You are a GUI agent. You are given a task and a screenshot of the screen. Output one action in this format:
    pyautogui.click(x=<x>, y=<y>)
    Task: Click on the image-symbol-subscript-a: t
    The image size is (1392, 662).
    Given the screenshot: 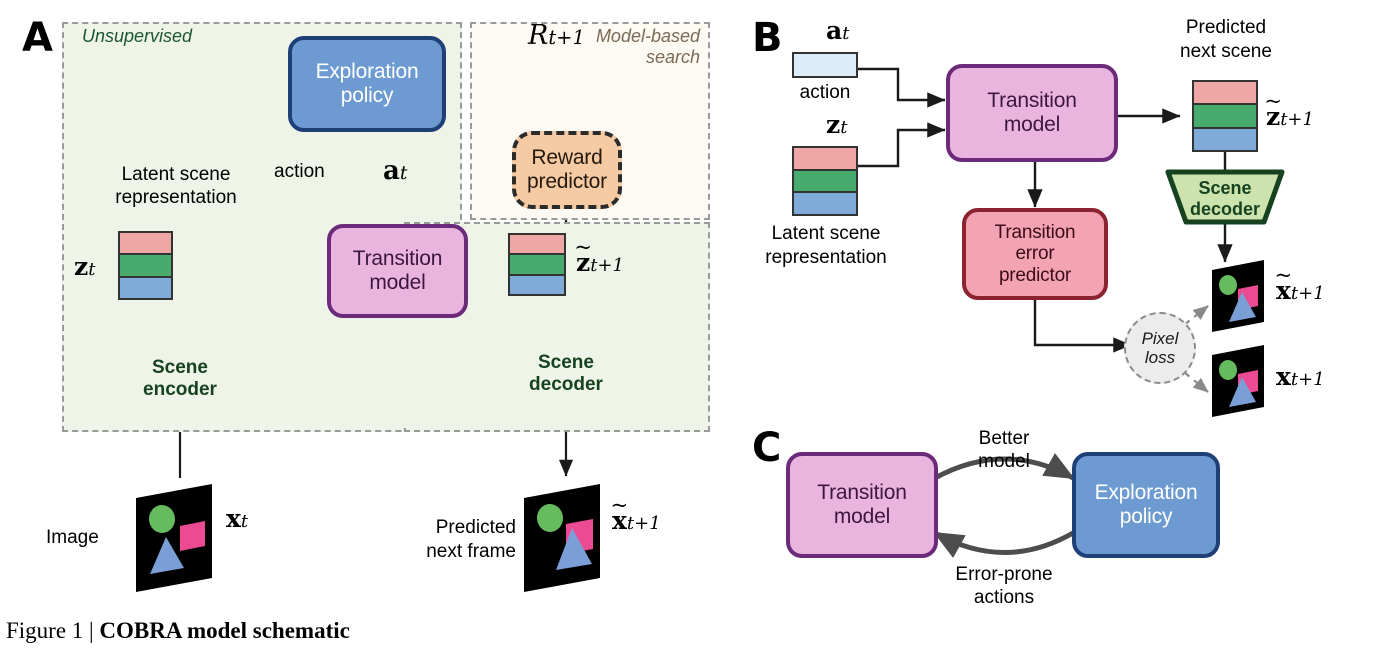 What is the action you would take?
    pyautogui.click(x=244, y=521)
    